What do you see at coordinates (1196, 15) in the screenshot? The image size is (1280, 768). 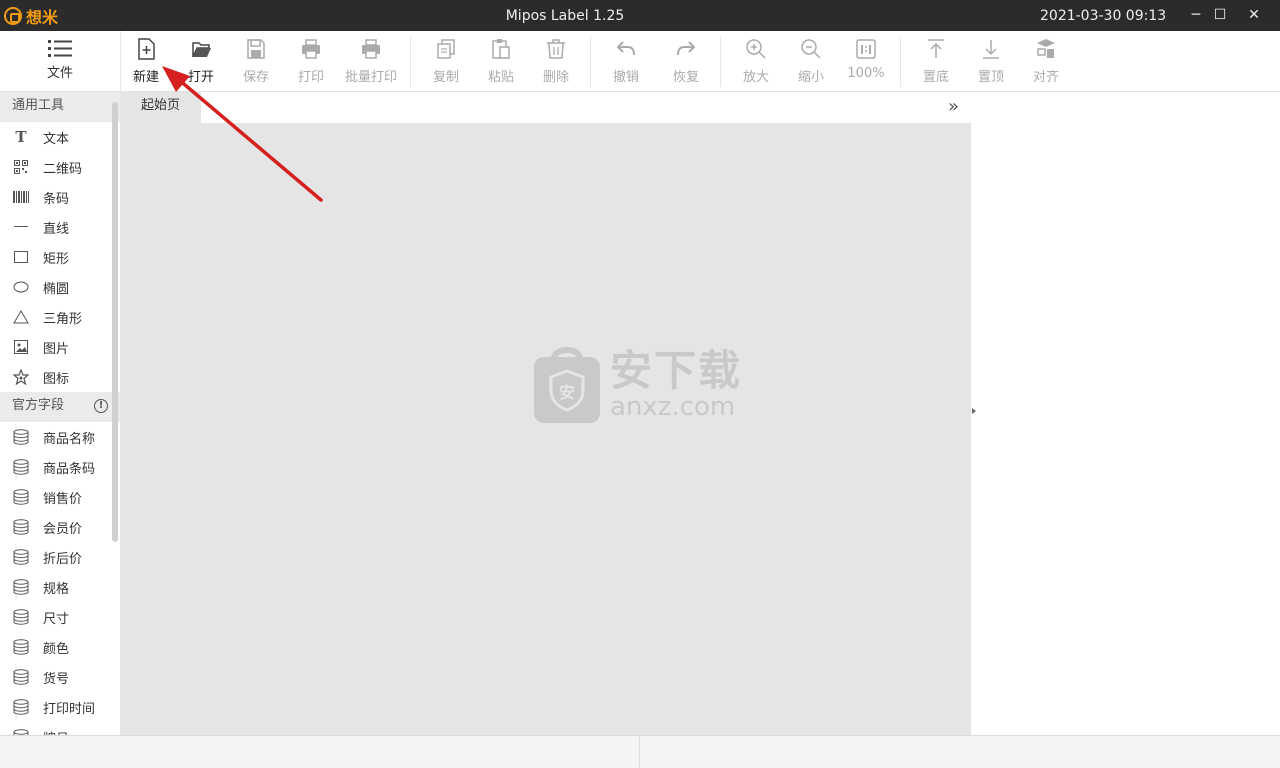 I see `minimize-button: ─` at bounding box center [1196, 15].